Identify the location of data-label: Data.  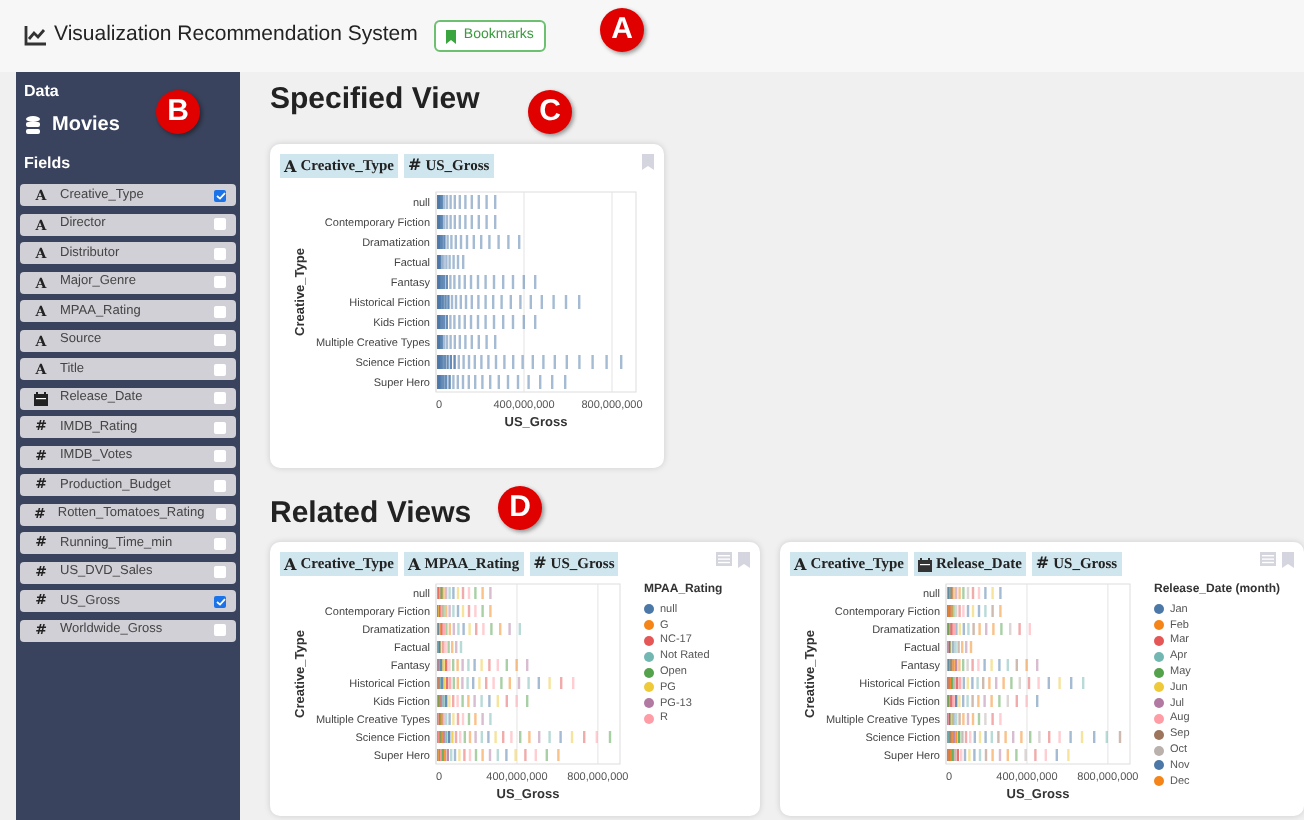
(41, 92).